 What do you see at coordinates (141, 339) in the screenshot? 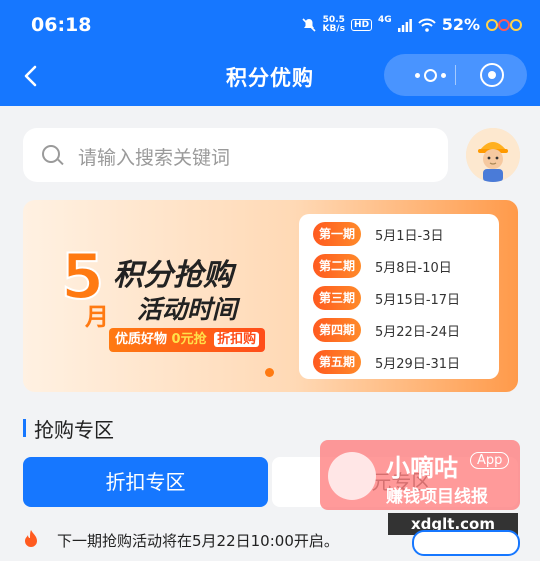
I see `banner-tag-a: 优质好物` at bounding box center [141, 339].